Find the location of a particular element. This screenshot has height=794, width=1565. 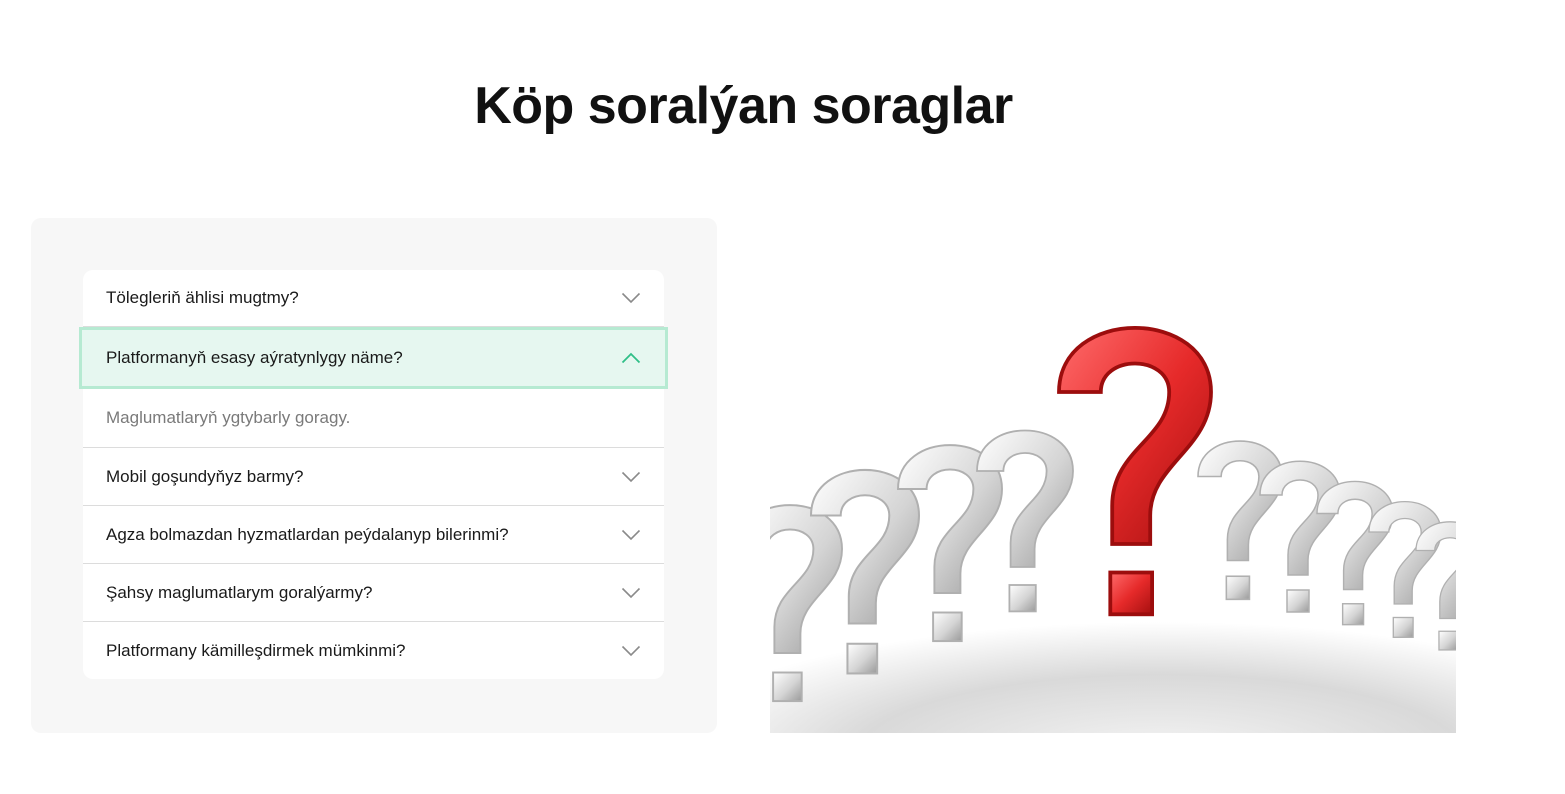

faq-question-row: Platformanyň esasy aýratynlygy näme? is located at coordinates (373, 358).